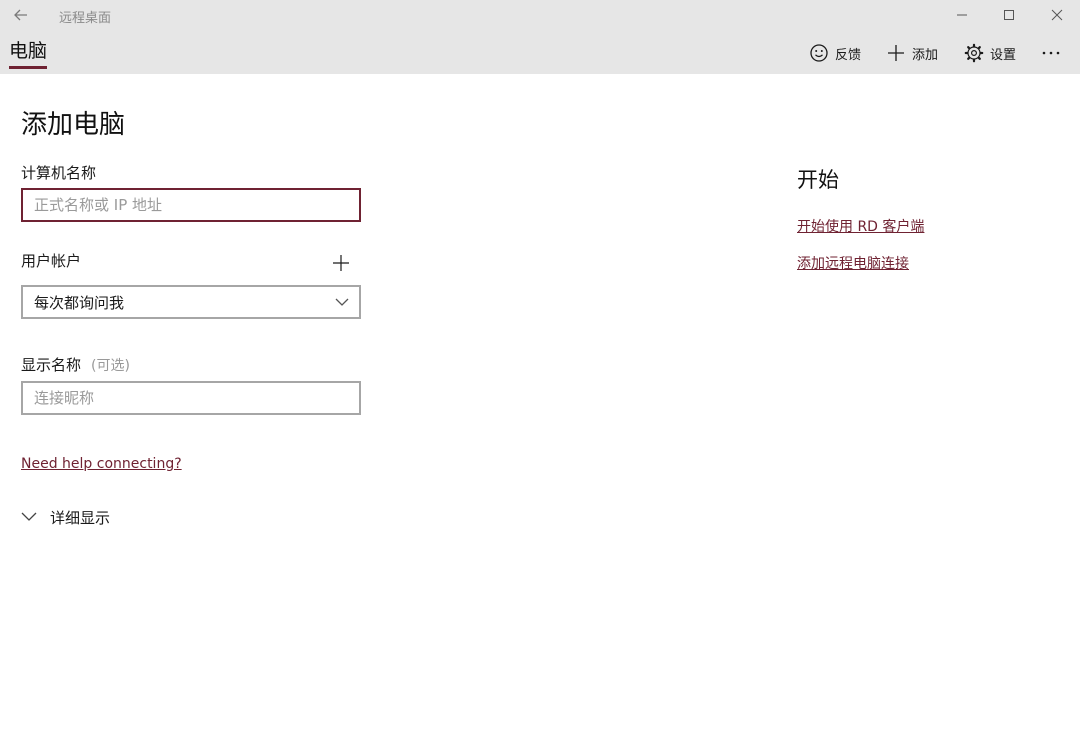 The image size is (1080, 732). Describe the element at coordinates (110, 366) in the screenshot. I see `optional-hint: (可选)` at that location.